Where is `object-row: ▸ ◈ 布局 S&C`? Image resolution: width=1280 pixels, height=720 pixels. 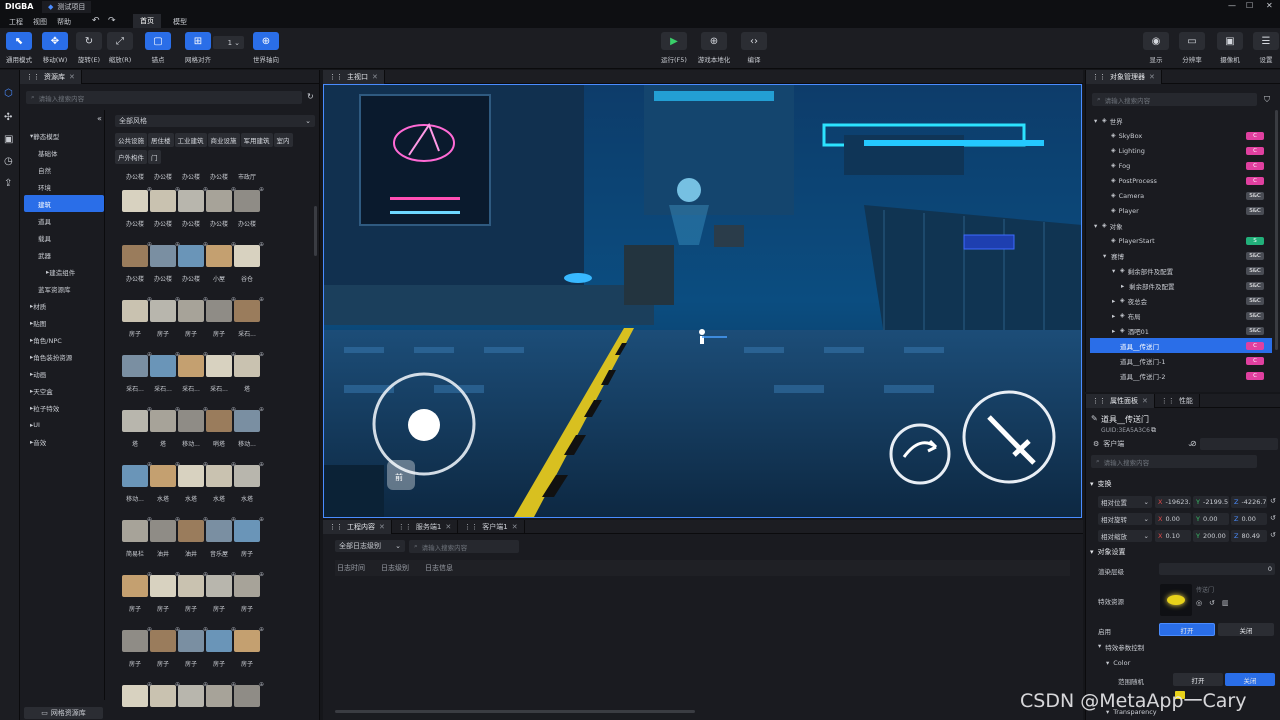 object-row: ▸ ◈ 布局 S&C is located at coordinates (1181, 315).